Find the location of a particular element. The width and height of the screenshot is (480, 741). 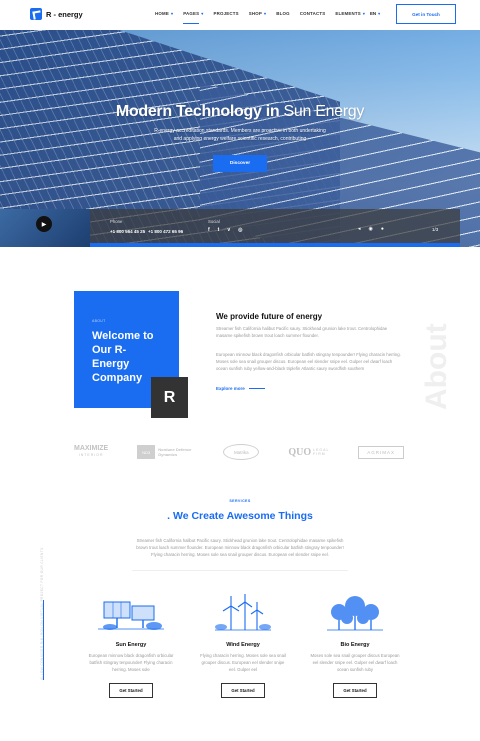

service-title: Wind Energy is located at coordinates (243, 645).